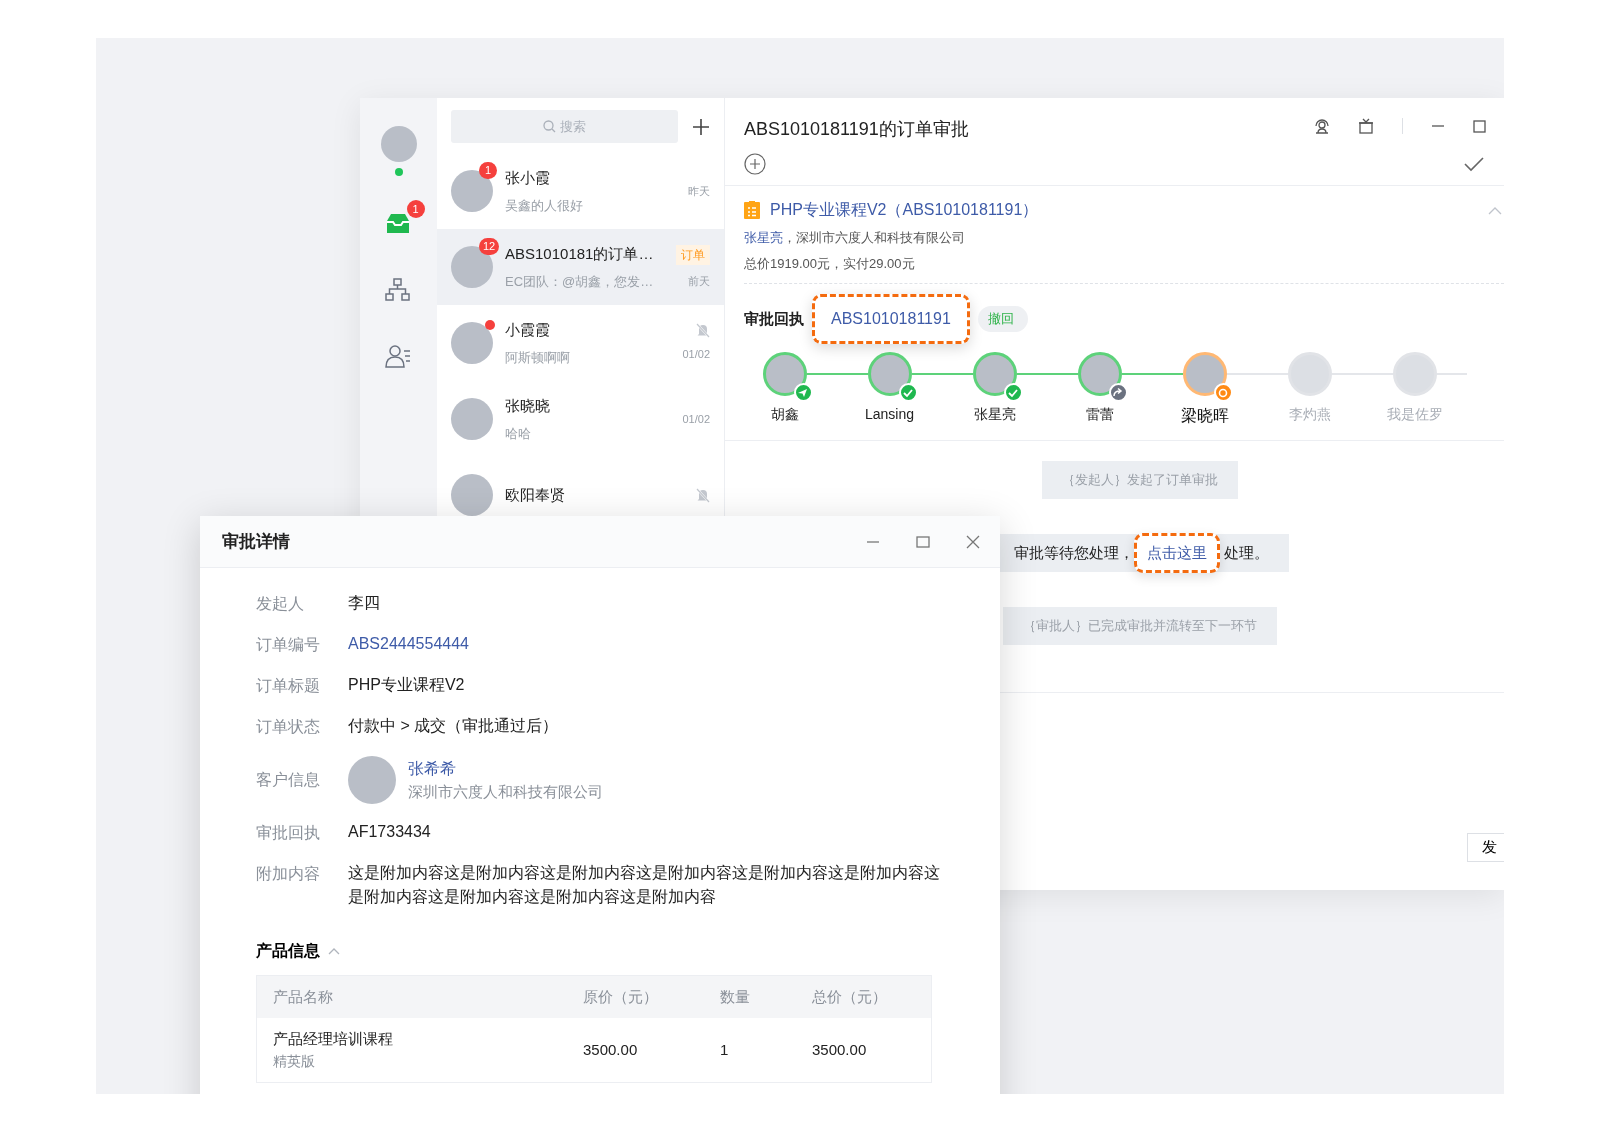  Describe the element at coordinates (644, 885) in the screenshot. I see `field-value: 这是附加内容这是附加内容这是附加内容这是附加内容这是附加内容这是附加内容这是附加内容这是附加内容这是附加内容这是附加内容` at that location.